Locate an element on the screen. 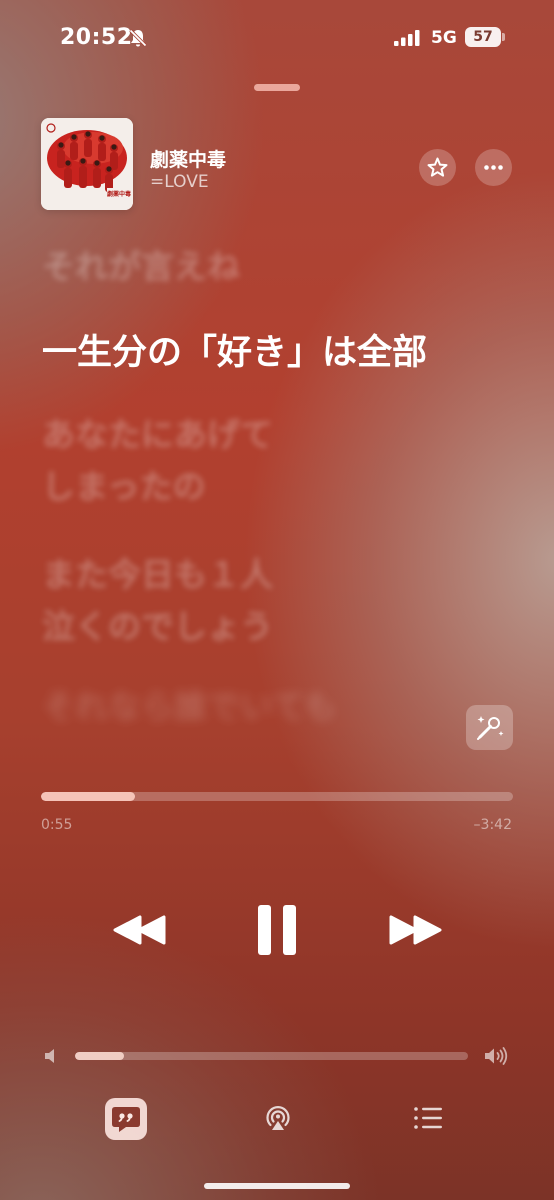 This screenshot has width=554, height=1200. album-artwork: 劇薬中毒 is located at coordinates (87, 164).